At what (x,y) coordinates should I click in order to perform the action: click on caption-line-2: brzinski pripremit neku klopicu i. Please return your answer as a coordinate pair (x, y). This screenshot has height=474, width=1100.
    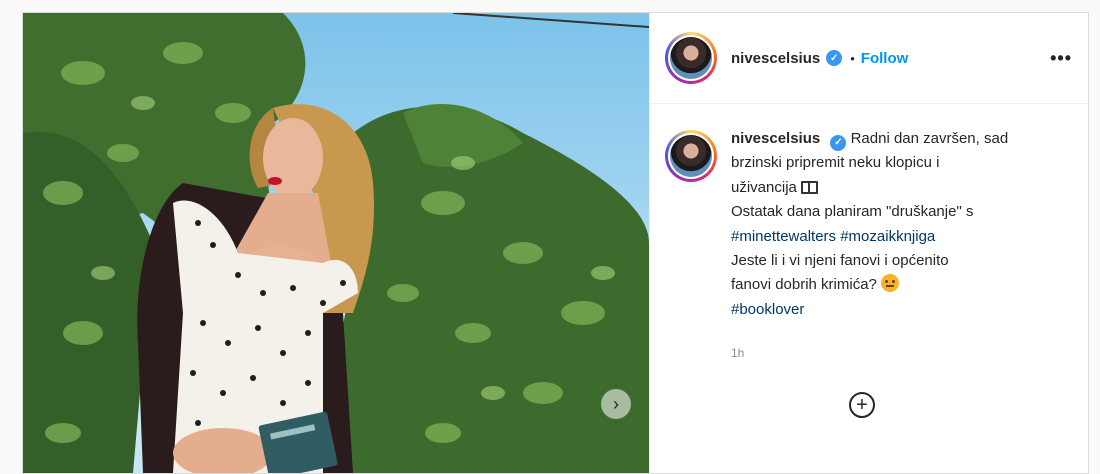
    Looking at the image, I should click on (835, 163).